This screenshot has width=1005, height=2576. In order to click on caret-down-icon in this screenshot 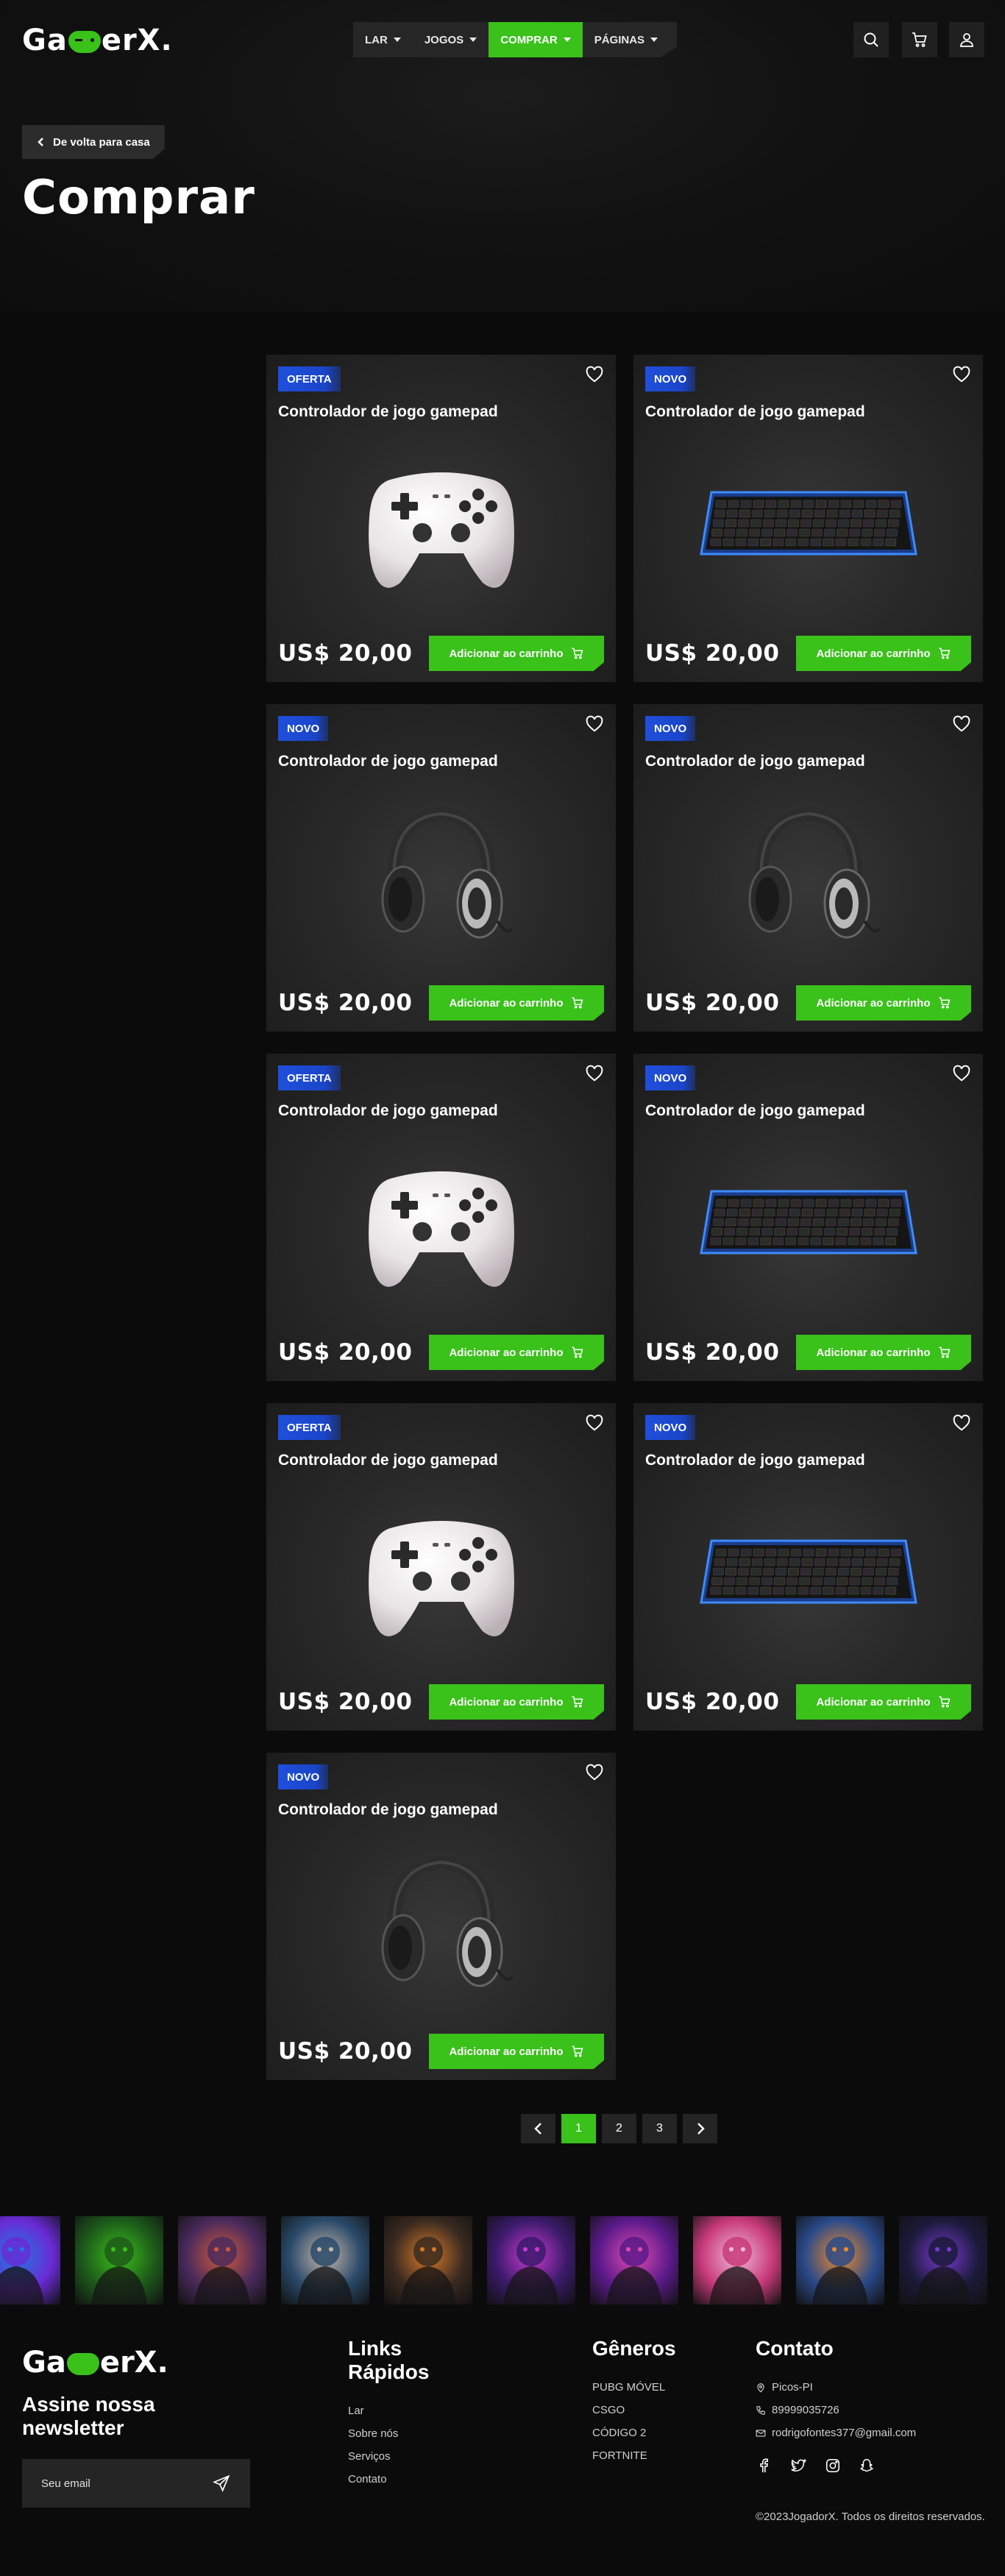, I will do `click(654, 40)`.